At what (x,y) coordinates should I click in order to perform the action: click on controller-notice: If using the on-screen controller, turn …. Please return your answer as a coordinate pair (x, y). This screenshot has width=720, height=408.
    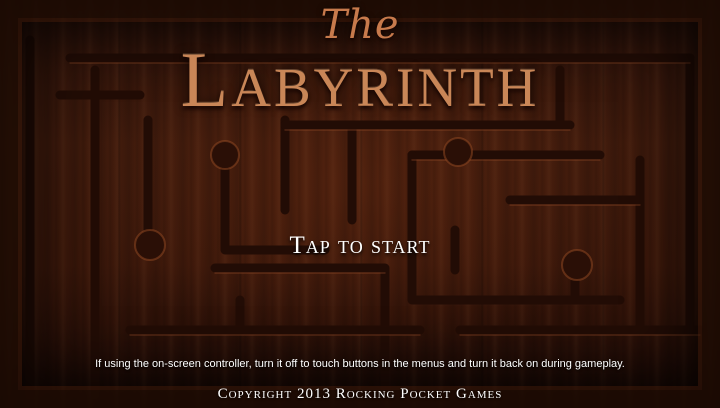
    Looking at the image, I should click on (360, 364).